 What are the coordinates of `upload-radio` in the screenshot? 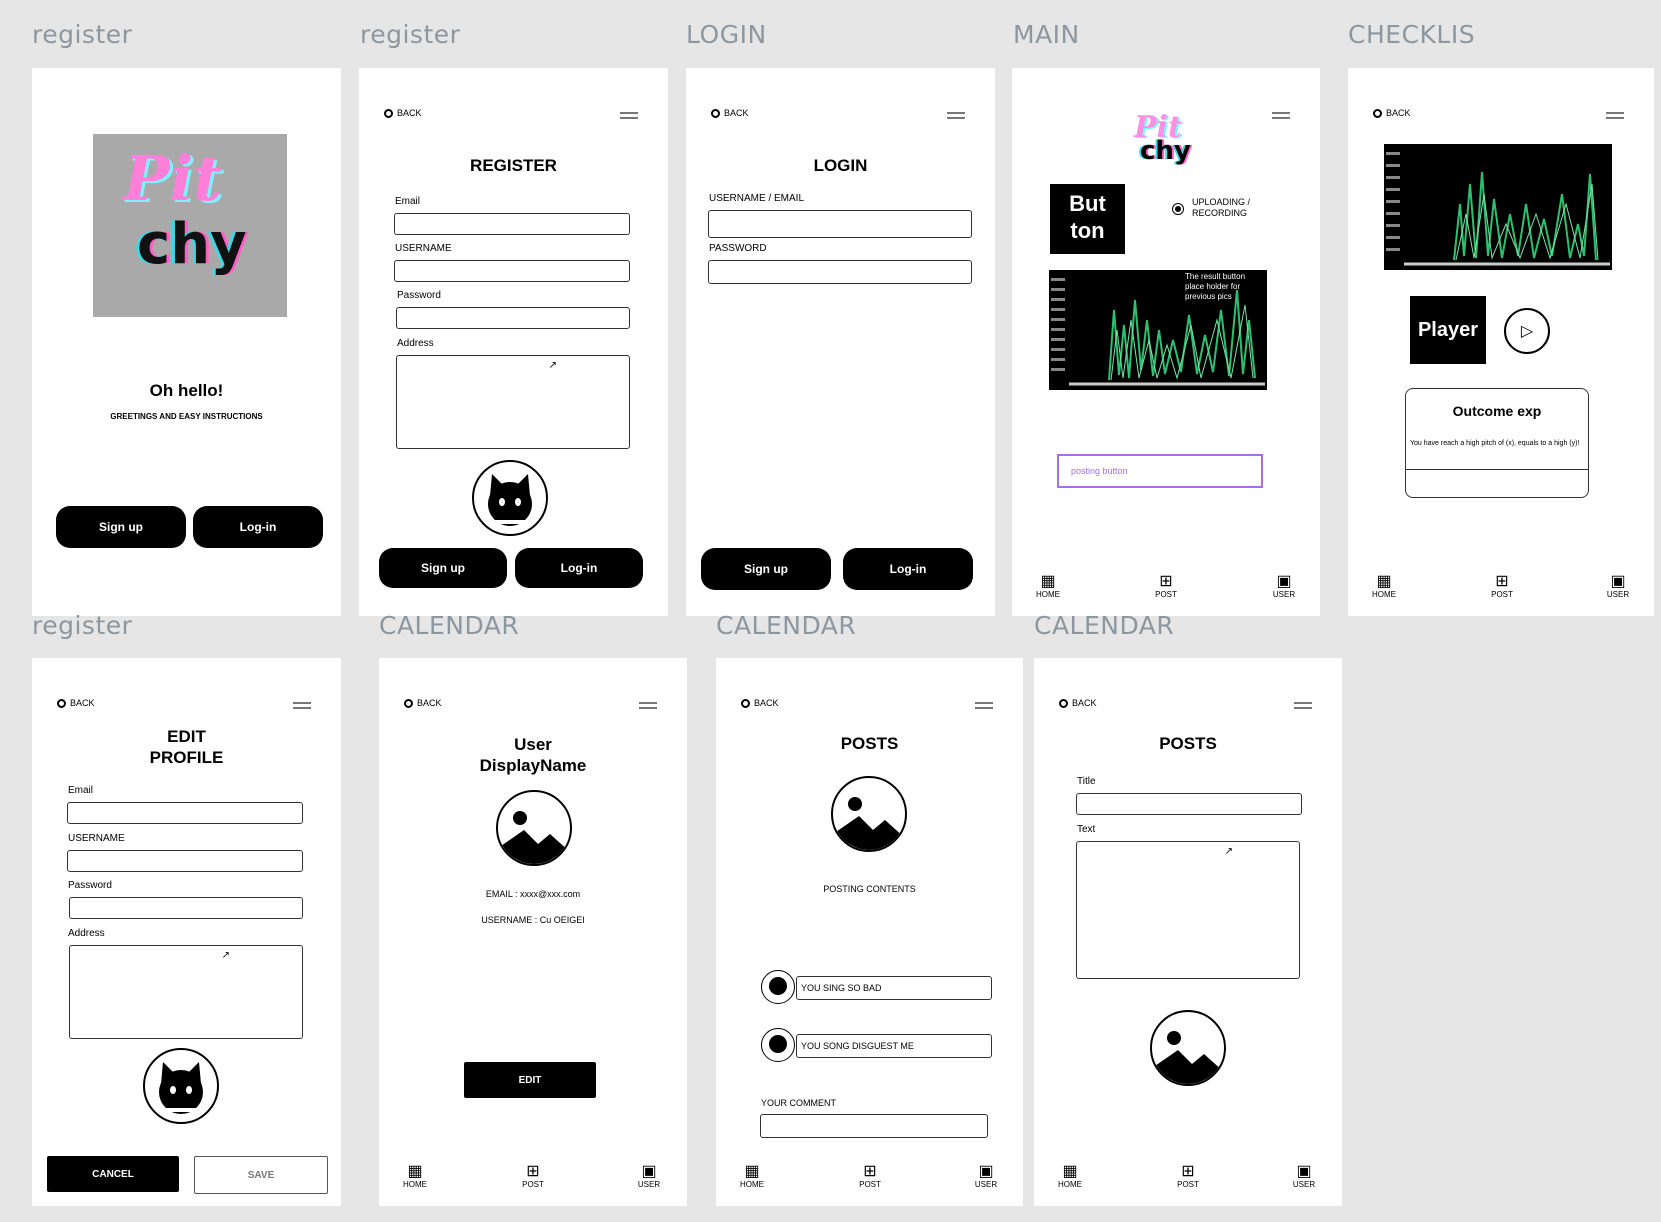 It's located at (1178, 209).